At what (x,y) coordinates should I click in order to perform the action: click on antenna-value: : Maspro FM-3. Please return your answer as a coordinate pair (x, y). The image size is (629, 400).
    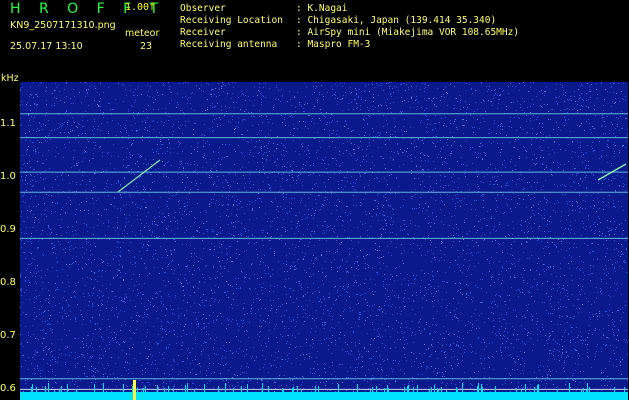
    Looking at the image, I should click on (333, 44).